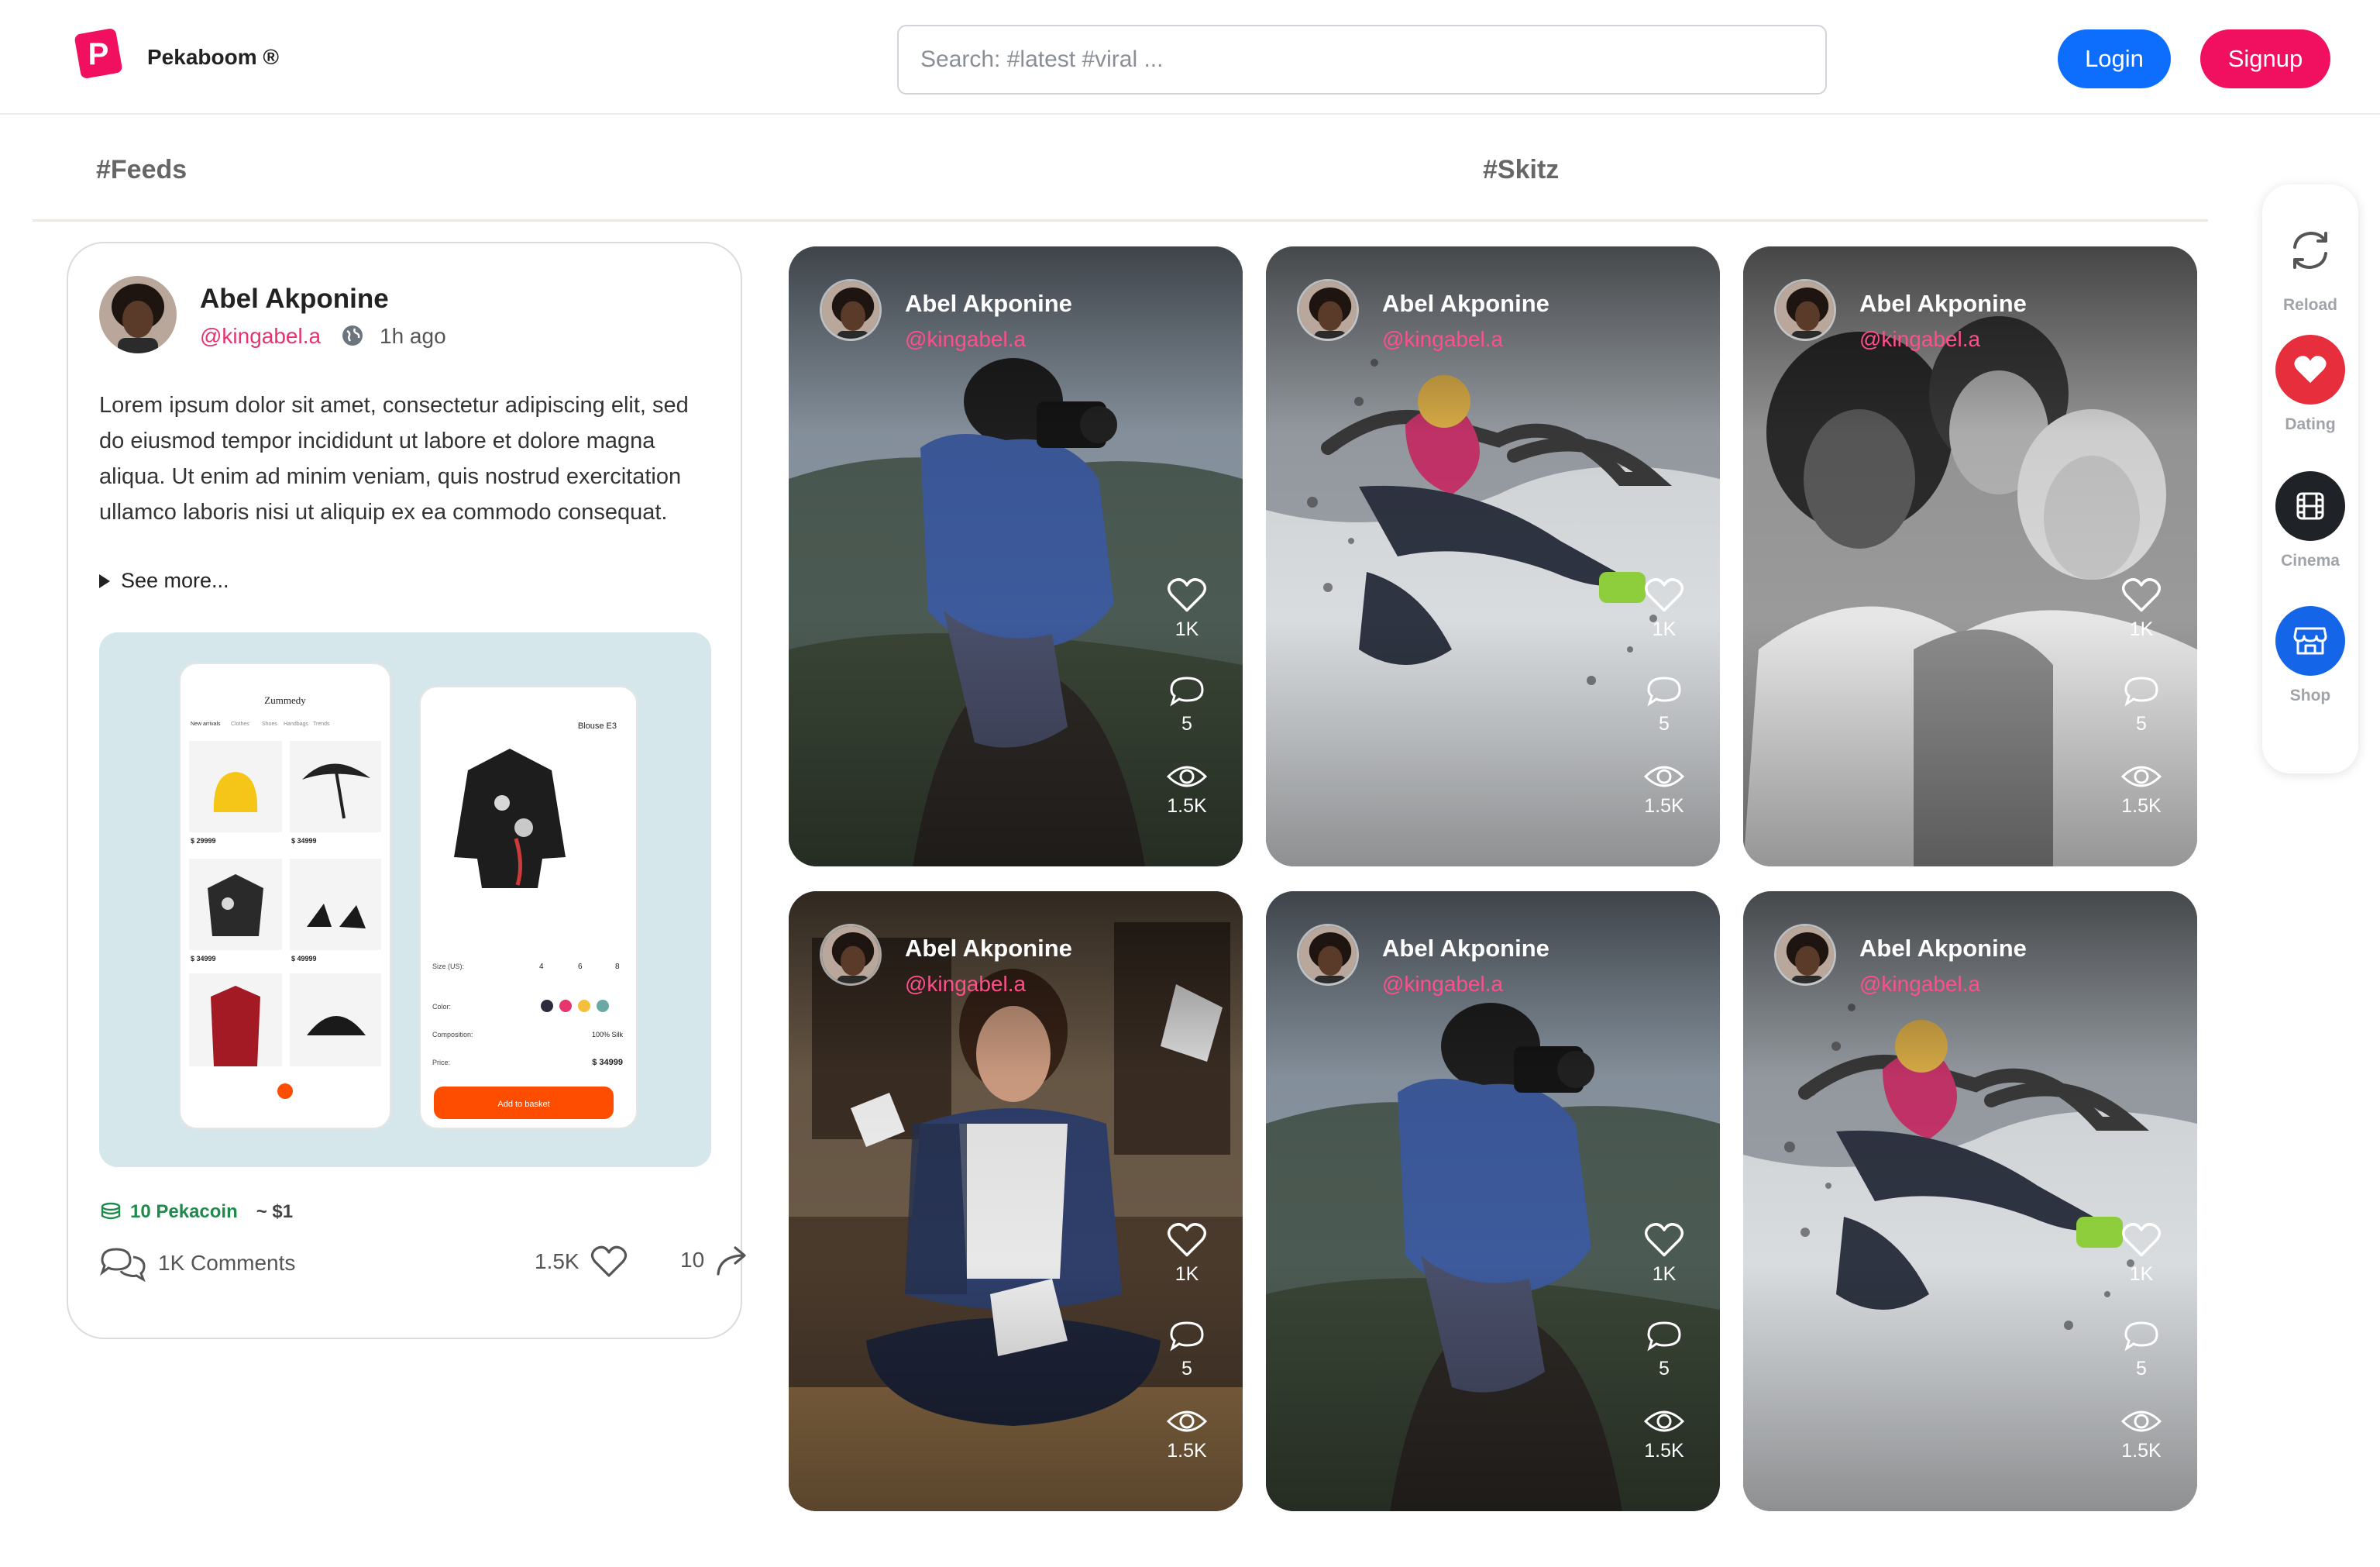  What do you see at coordinates (141, 170) in the screenshot?
I see `tab-feeds: #Feeds` at bounding box center [141, 170].